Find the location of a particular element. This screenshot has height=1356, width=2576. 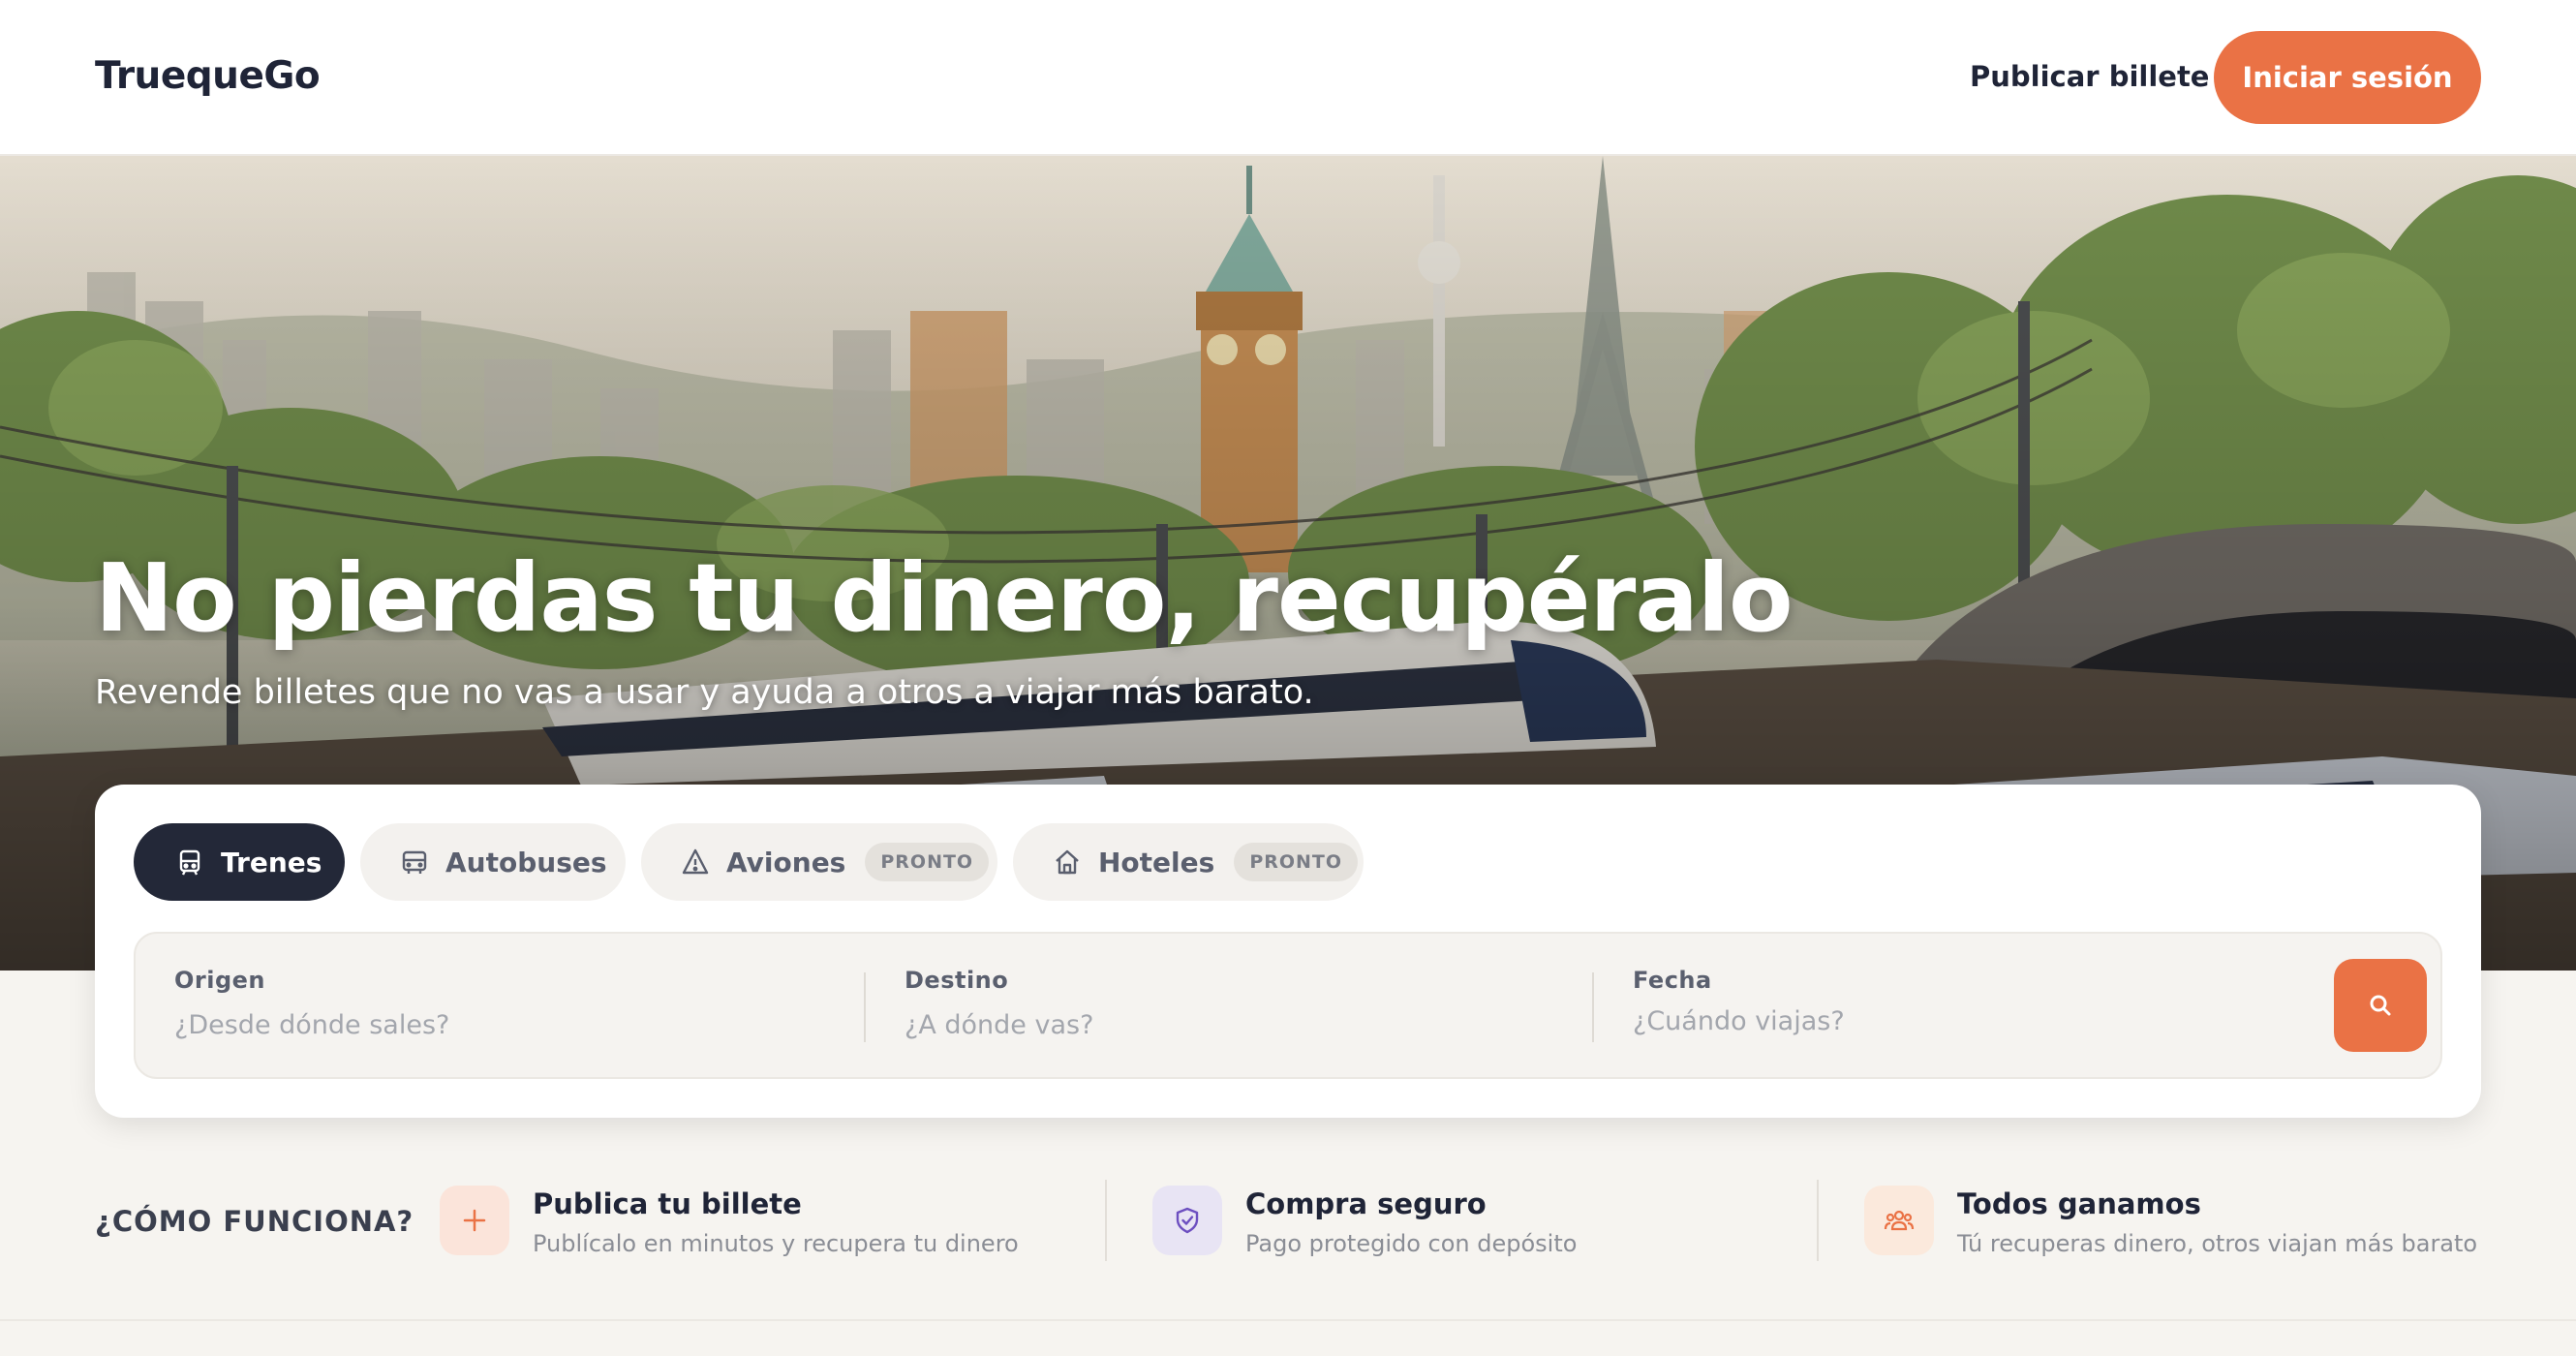

logo: TruequeGo is located at coordinates (208, 76).